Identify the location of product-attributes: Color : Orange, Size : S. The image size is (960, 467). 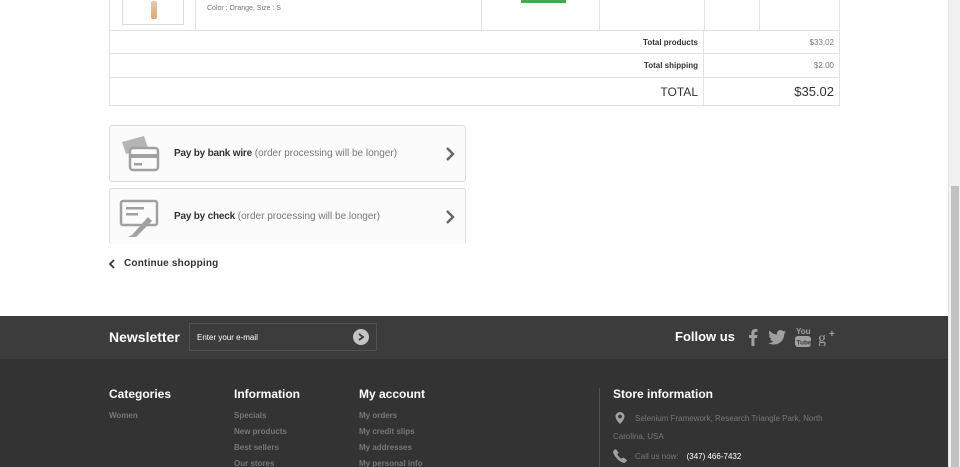
(244, 8).